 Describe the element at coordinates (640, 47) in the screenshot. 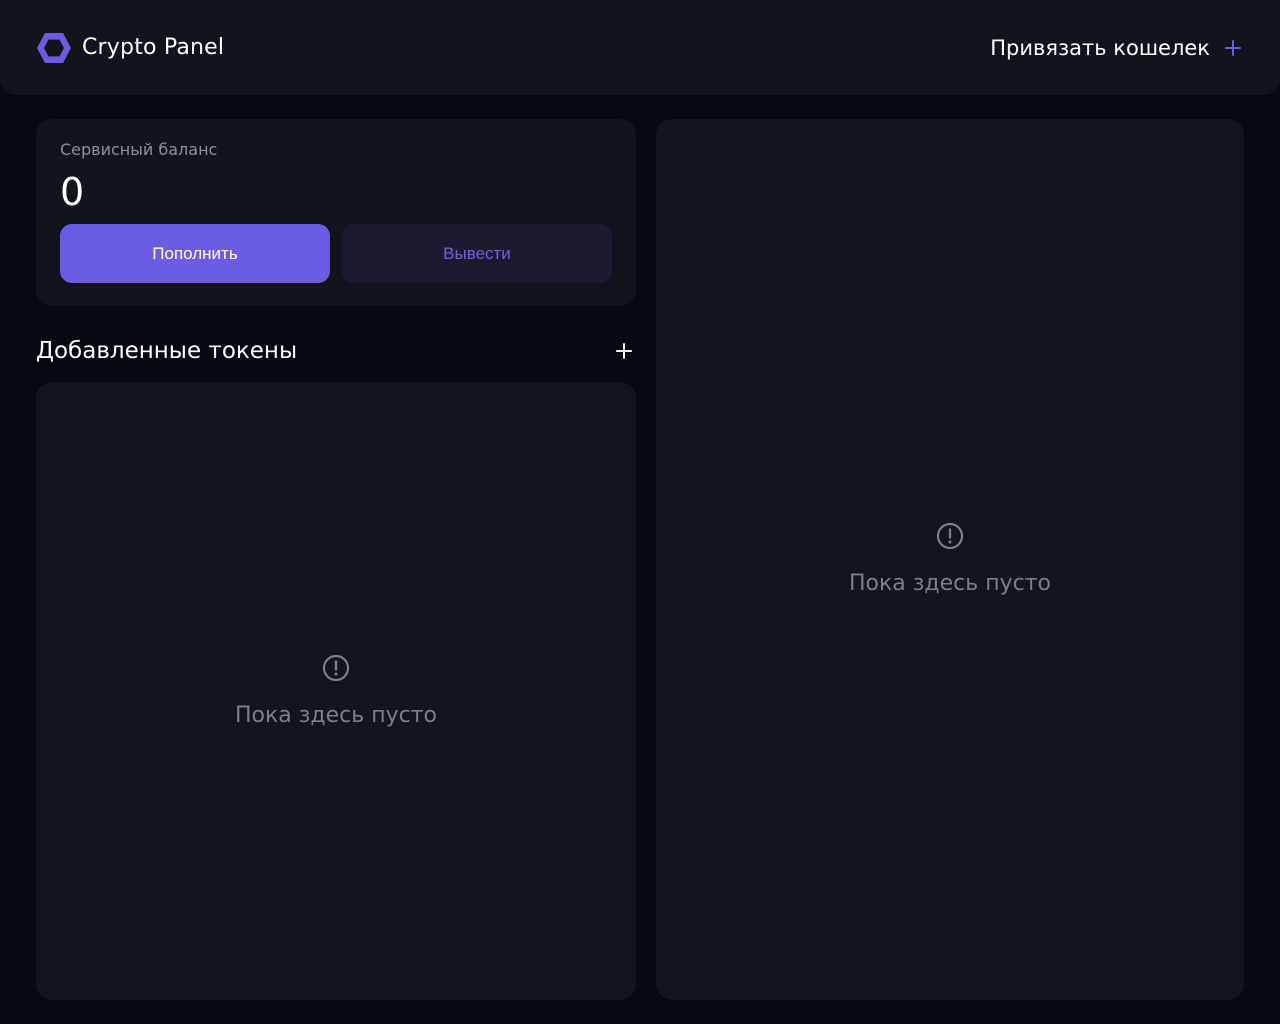

I see `top-header: Crypto Panel Привязать кошелек` at that location.